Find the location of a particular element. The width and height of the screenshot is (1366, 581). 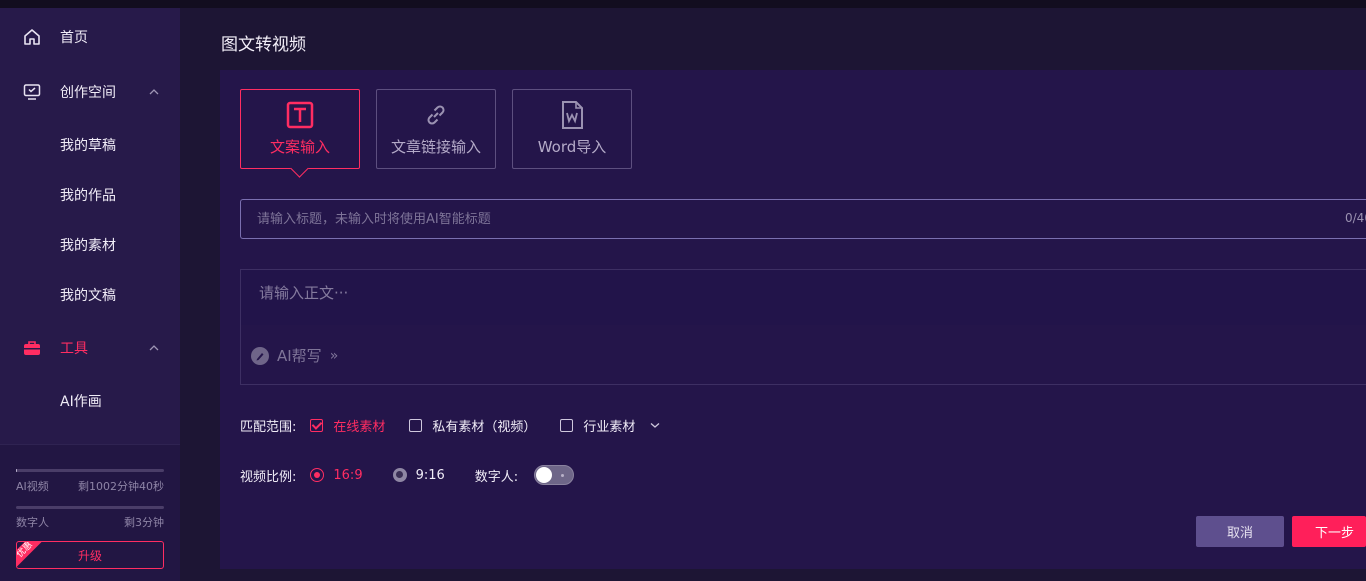

checkbox-label: 在线素材 is located at coordinates (359, 427).